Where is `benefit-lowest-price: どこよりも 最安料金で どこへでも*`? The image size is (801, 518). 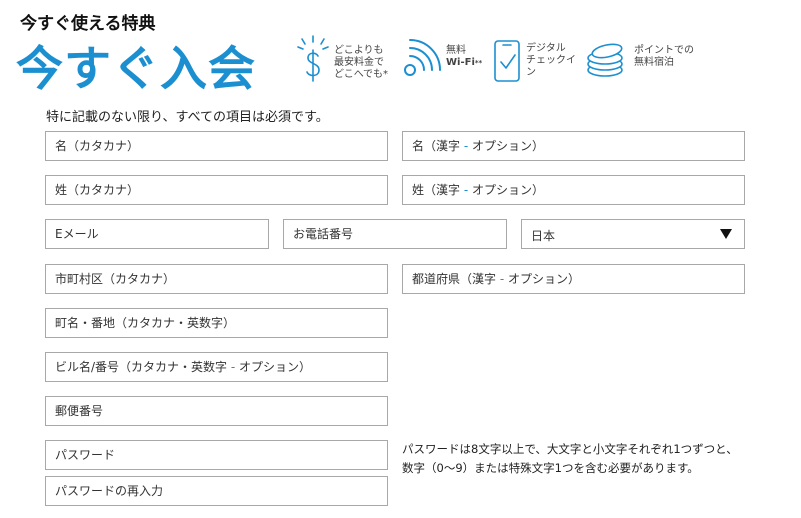 benefit-lowest-price: どこよりも 最安料金で どこへでも* is located at coordinates (343, 60).